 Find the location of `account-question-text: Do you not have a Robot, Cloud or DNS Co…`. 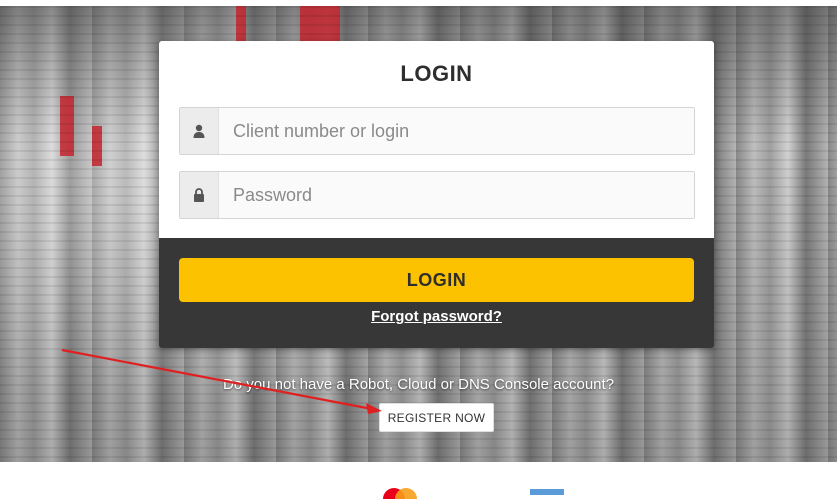

account-question-text: Do you not have a Robot, Cloud or DNS Co… is located at coordinates (418, 384).